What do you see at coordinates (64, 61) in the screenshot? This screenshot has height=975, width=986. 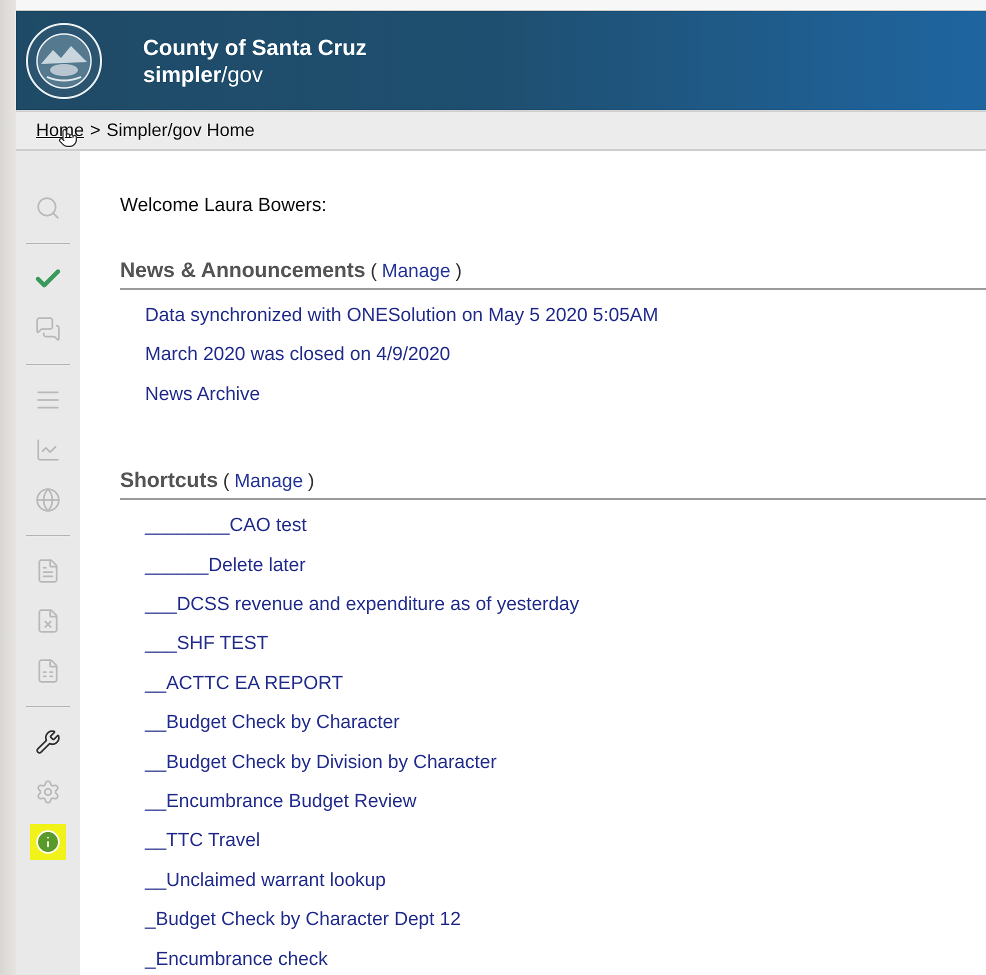 I see `county-seal-icon` at bounding box center [64, 61].